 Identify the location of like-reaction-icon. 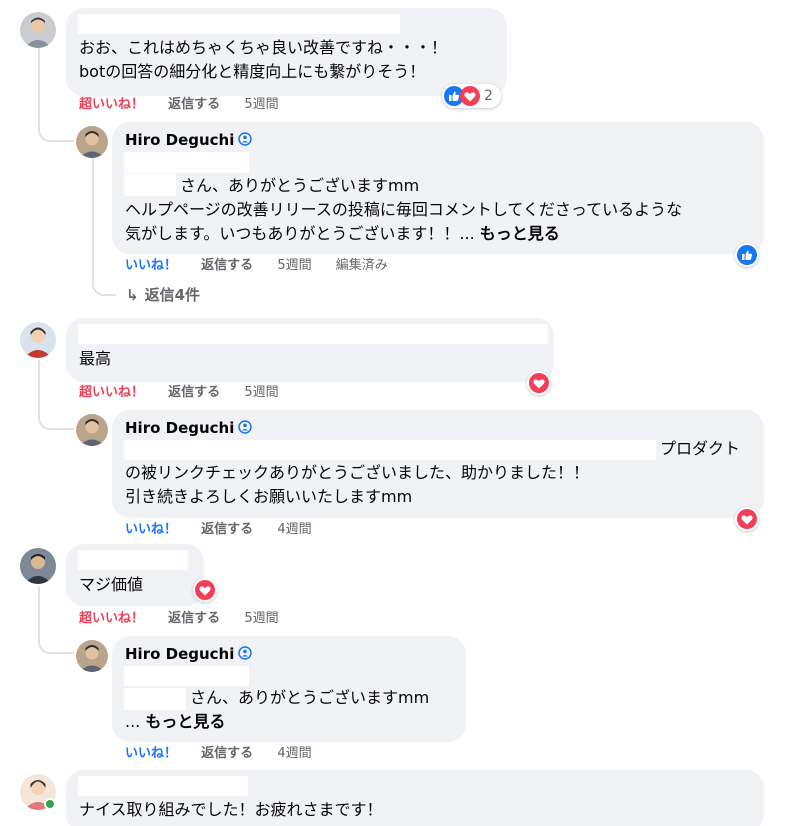
(747, 255).